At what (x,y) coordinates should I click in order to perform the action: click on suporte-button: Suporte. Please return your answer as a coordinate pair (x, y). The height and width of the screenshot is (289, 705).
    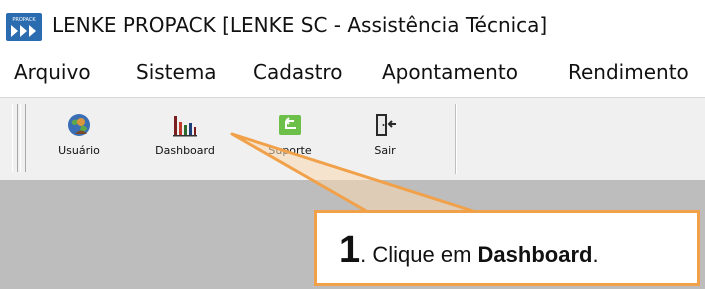
    Looking at the image, I should click on (290, 138).